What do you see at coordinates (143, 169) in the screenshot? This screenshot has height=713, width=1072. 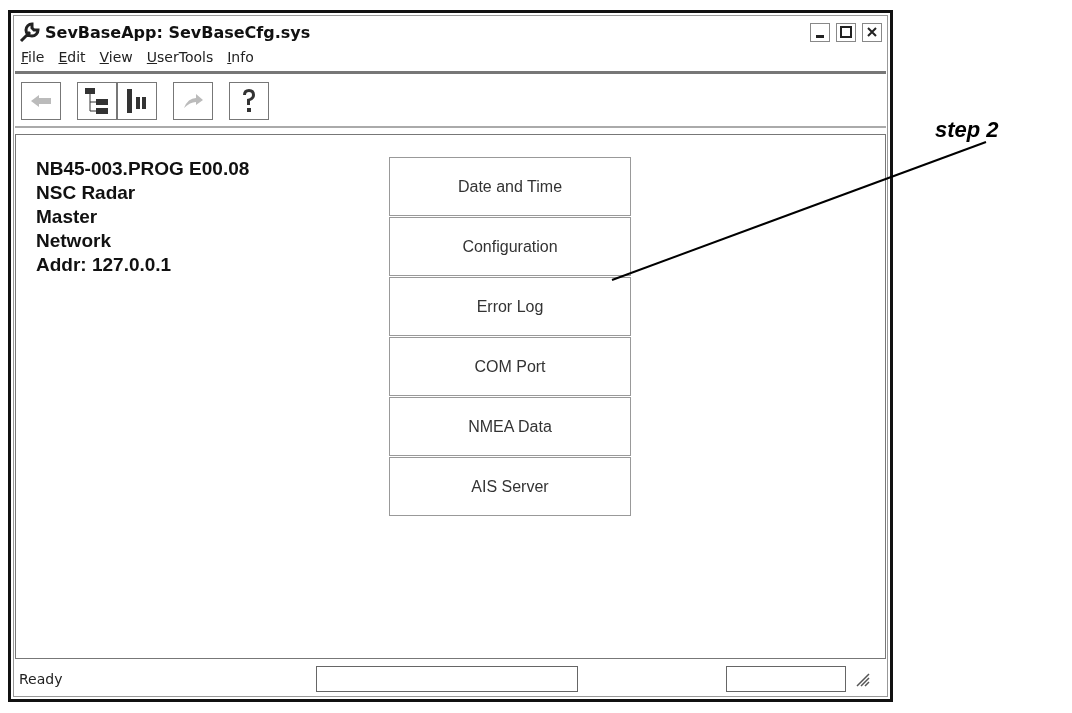 I see `info-text: NB45-003.PROG E00.08` at bounding box center [143, 169].